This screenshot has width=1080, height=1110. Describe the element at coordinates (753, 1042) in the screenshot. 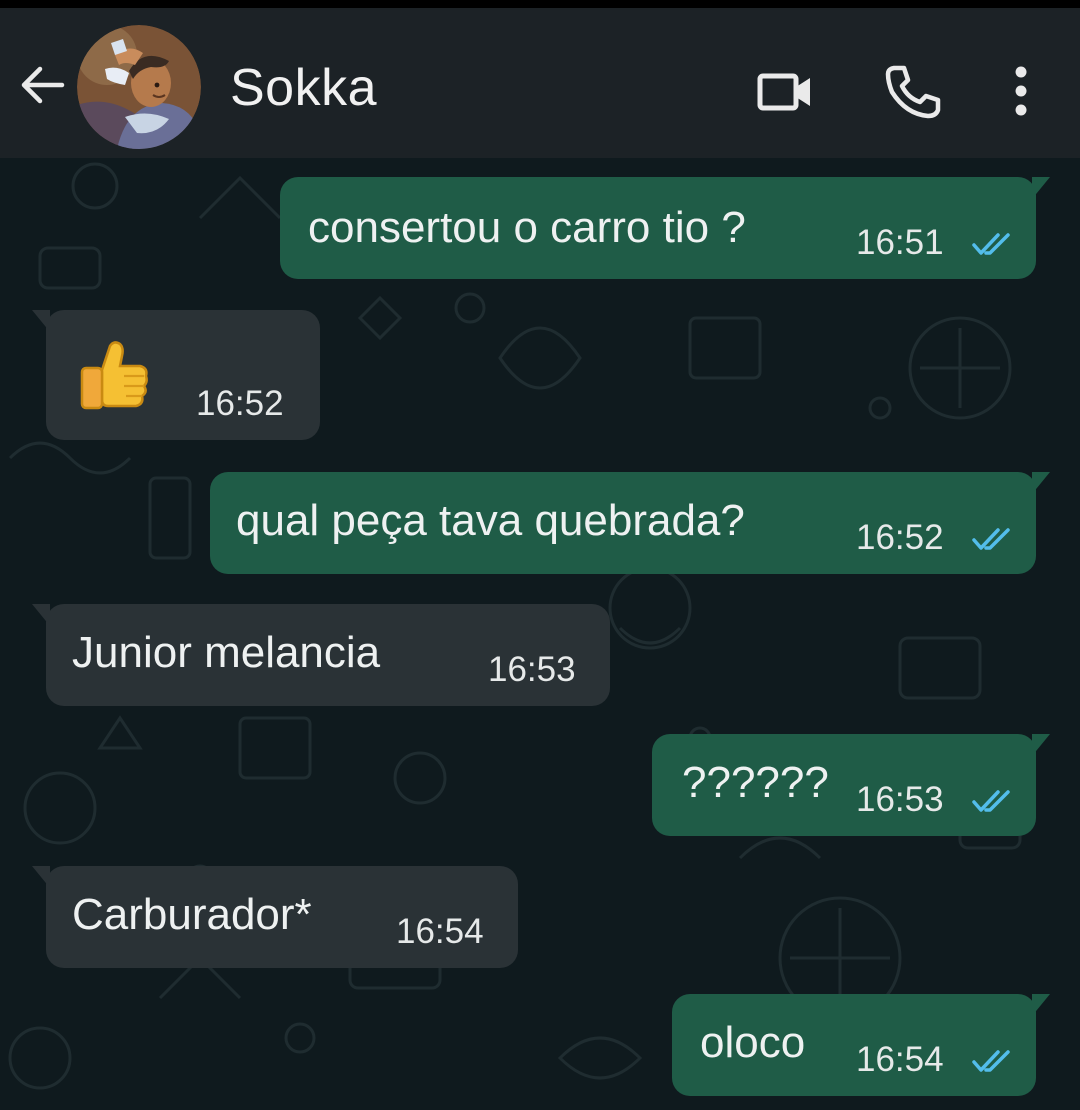

I see `message-text: oloco` at that location.